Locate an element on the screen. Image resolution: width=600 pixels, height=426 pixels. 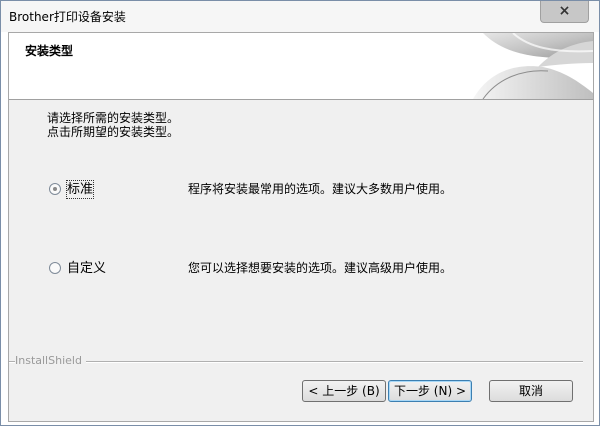
brand-separator: InstallShield is located at coordinates (297, 361).